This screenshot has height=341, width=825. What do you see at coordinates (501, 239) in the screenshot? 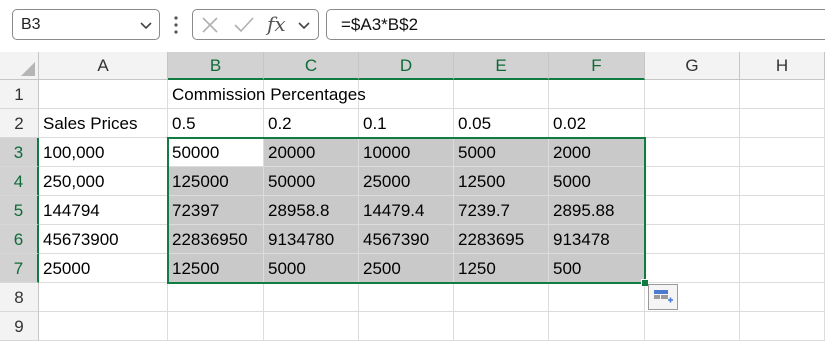
I see `cell-e6: 2283695` at bounding box center [501, 239].